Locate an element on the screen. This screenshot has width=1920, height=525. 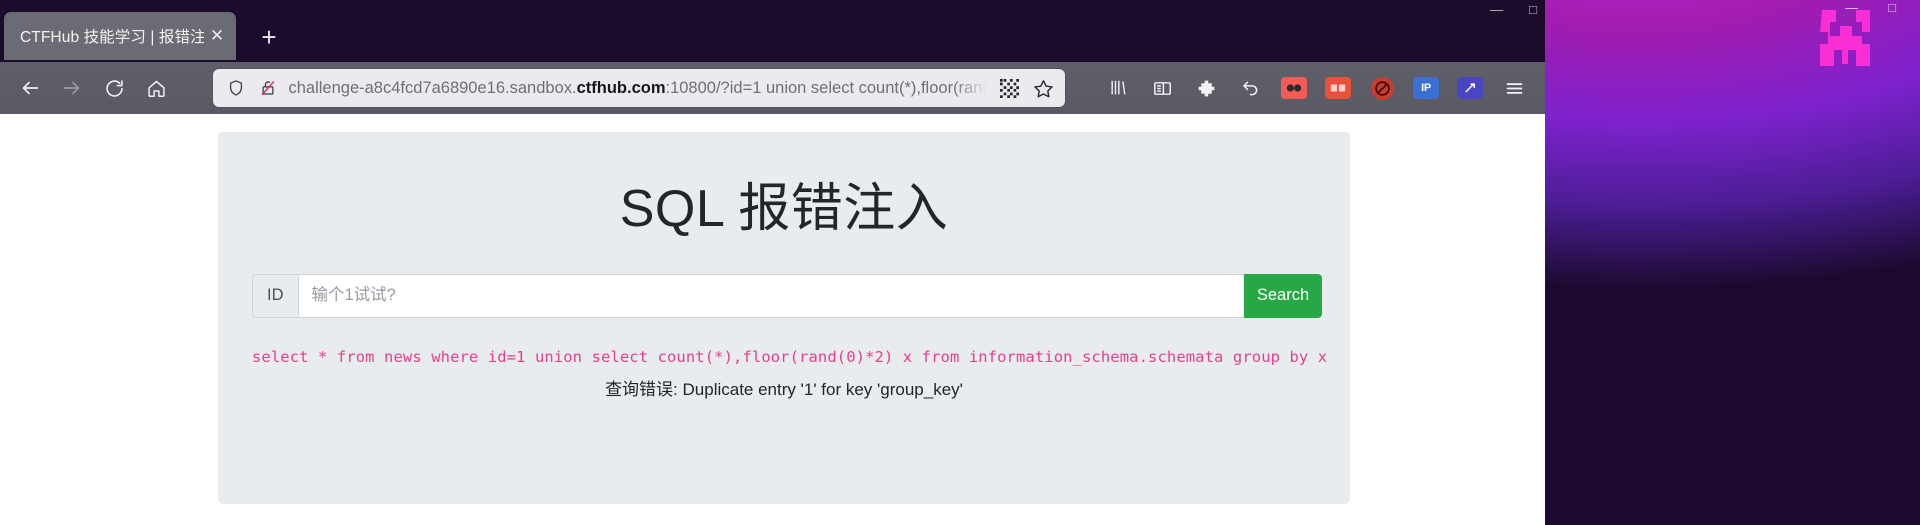
red-extension-icon is located at coordinates (1338, 88).